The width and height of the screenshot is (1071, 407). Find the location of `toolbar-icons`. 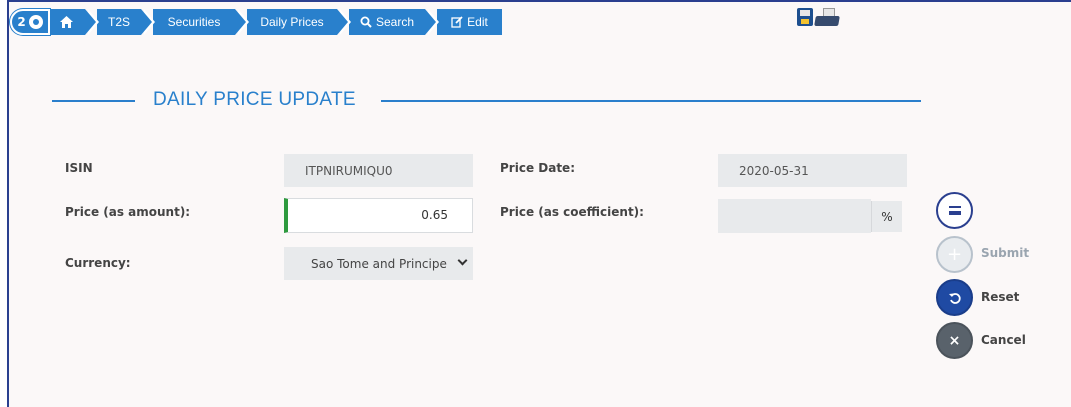

toolbar-icons is located at coordinates (819, 18).